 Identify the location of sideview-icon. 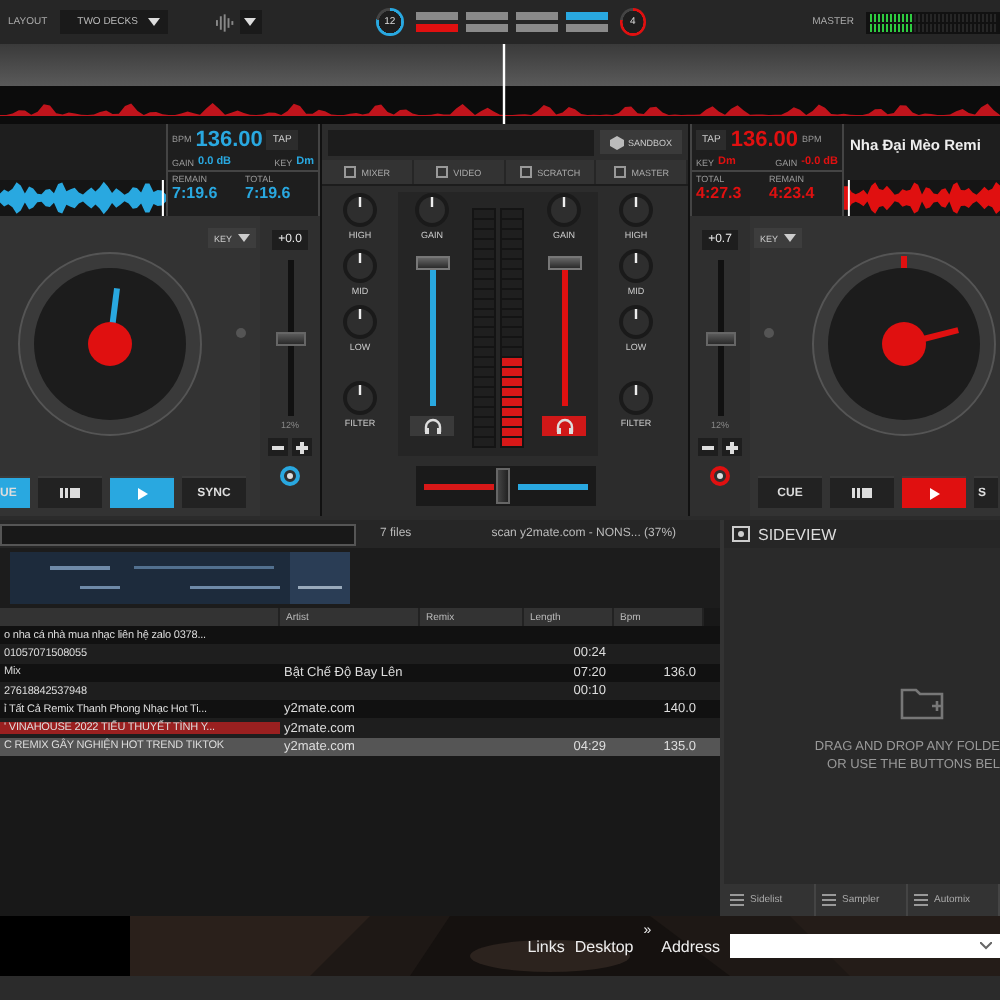
(741, 534).